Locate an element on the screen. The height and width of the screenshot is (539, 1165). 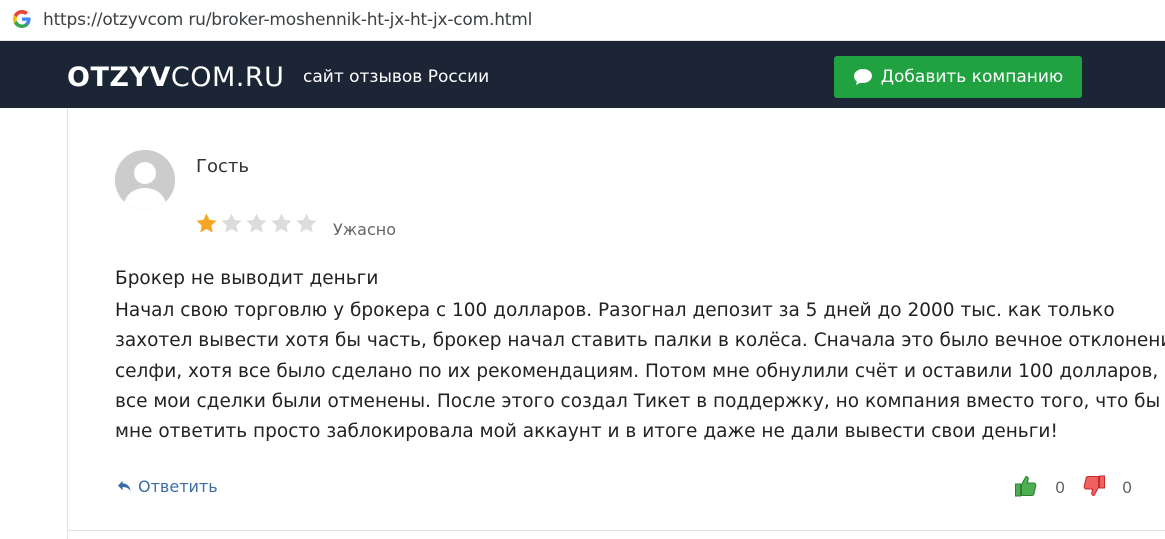
thumbs-down-icon is located at coordinates (1094, 486).